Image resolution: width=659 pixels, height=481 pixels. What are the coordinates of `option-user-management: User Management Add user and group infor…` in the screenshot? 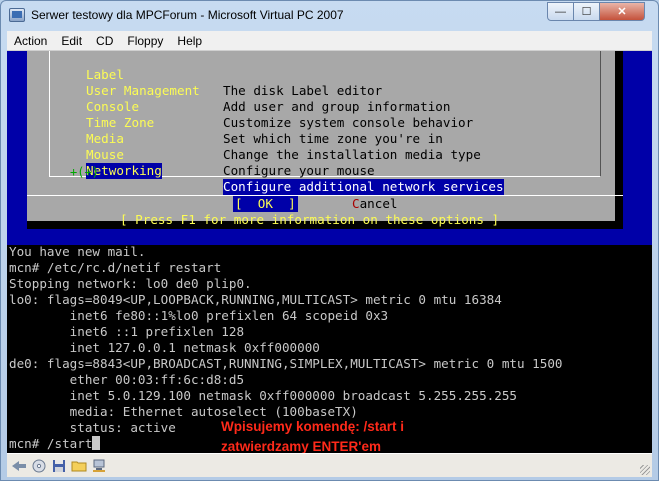 It's located at (250, 90).